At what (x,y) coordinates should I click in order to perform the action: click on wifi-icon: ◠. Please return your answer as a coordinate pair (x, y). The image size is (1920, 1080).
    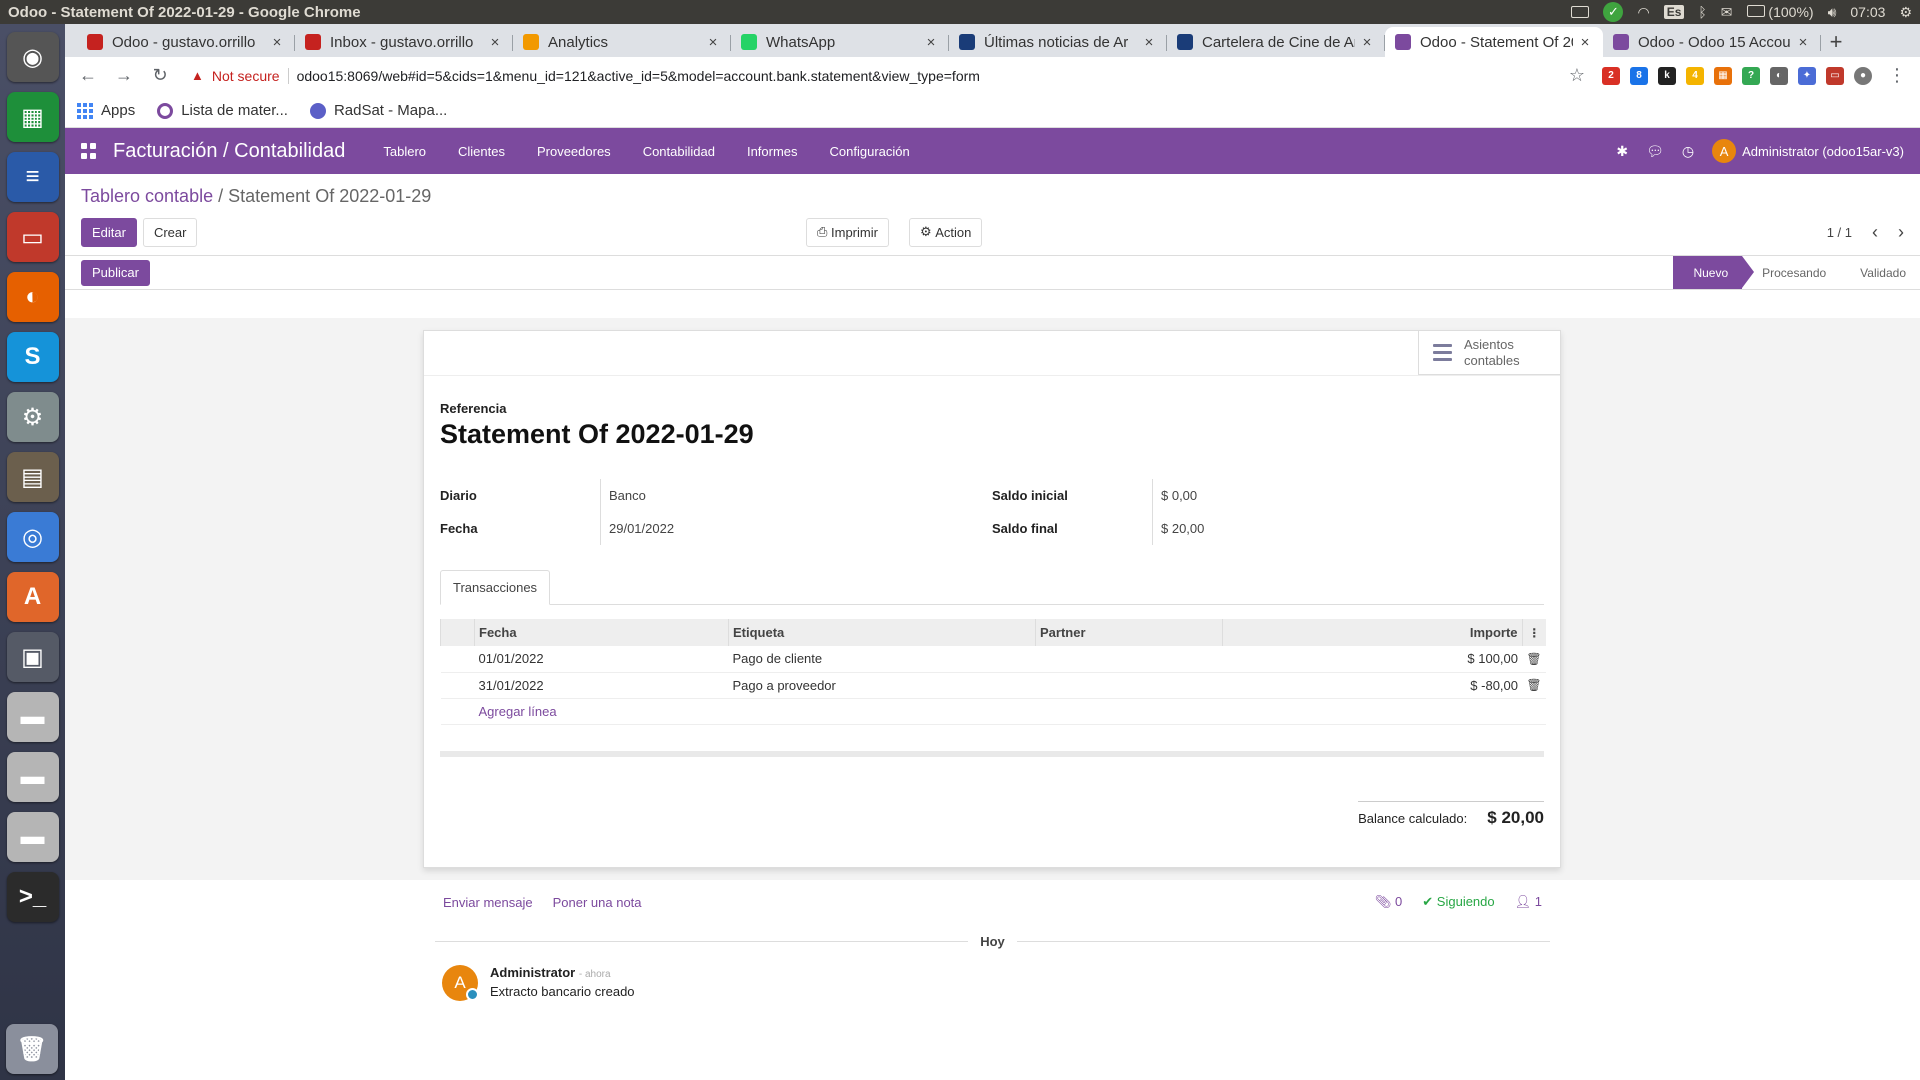
    Looking at the image, I should click on (1643, 12).